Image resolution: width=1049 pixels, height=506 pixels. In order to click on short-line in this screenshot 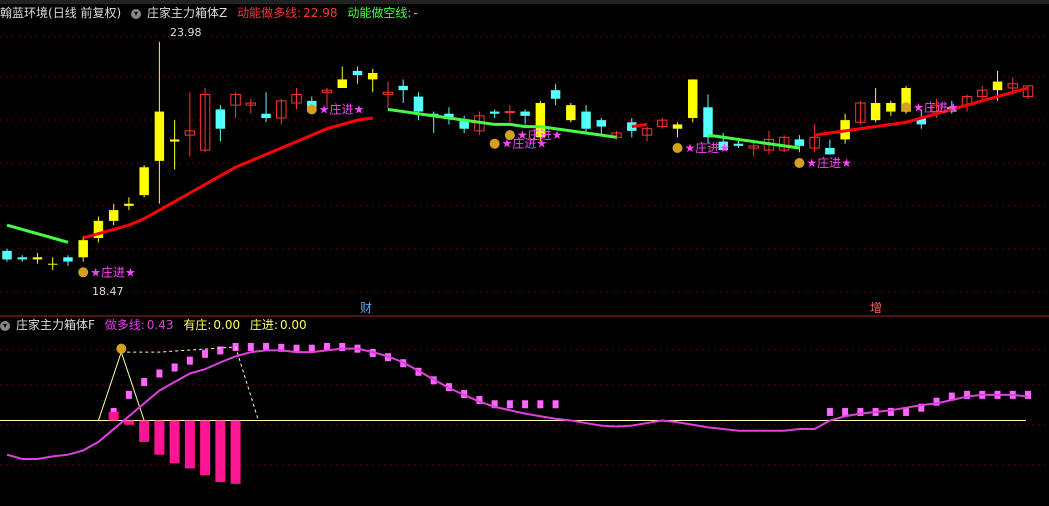, I will do `click(37, 233)`.